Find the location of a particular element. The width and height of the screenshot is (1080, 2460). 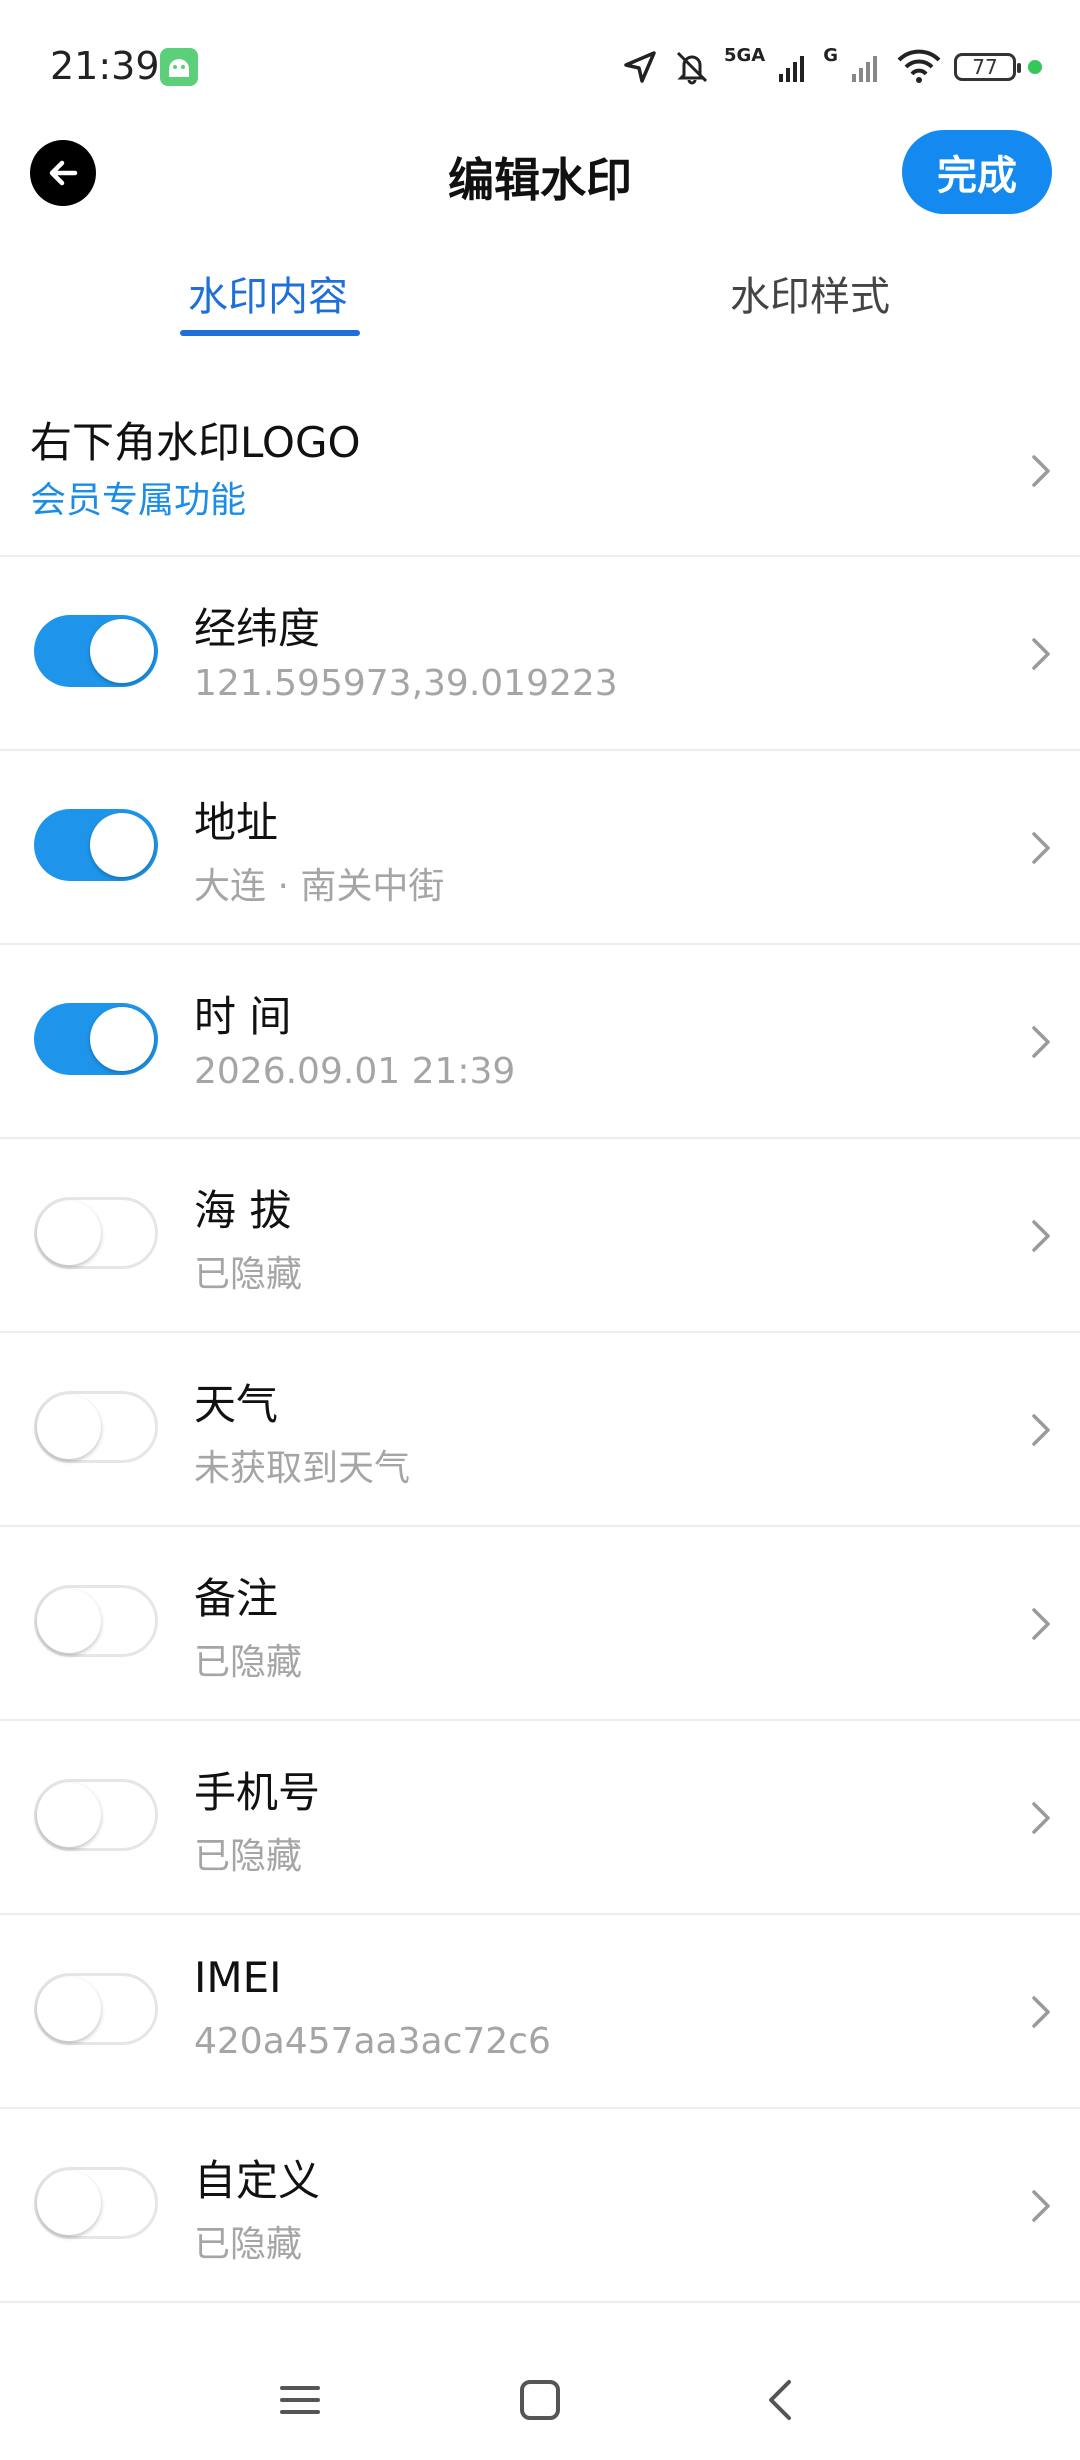

address-toggle is located at coordinates (96, 845).